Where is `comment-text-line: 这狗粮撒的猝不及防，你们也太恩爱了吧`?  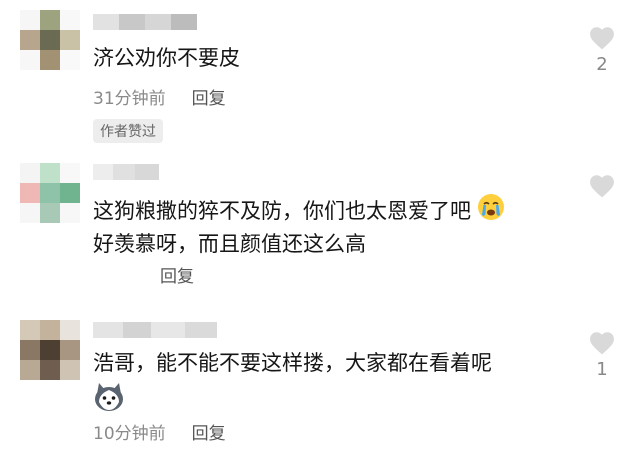 comment-text-line: 这狗粮撒的猝不及防，你们也太恩爱了吧 is located at coordinates (282, 211).